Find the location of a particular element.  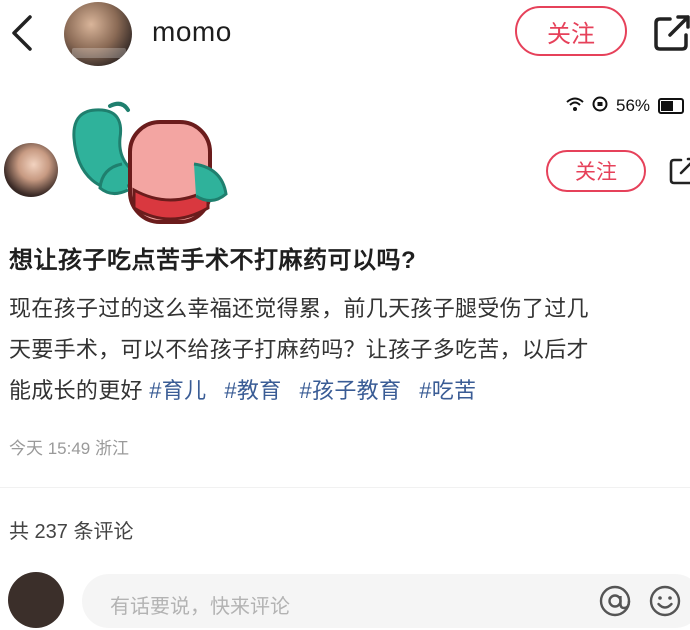

emoji-icon is located at coordinates (665, 601).